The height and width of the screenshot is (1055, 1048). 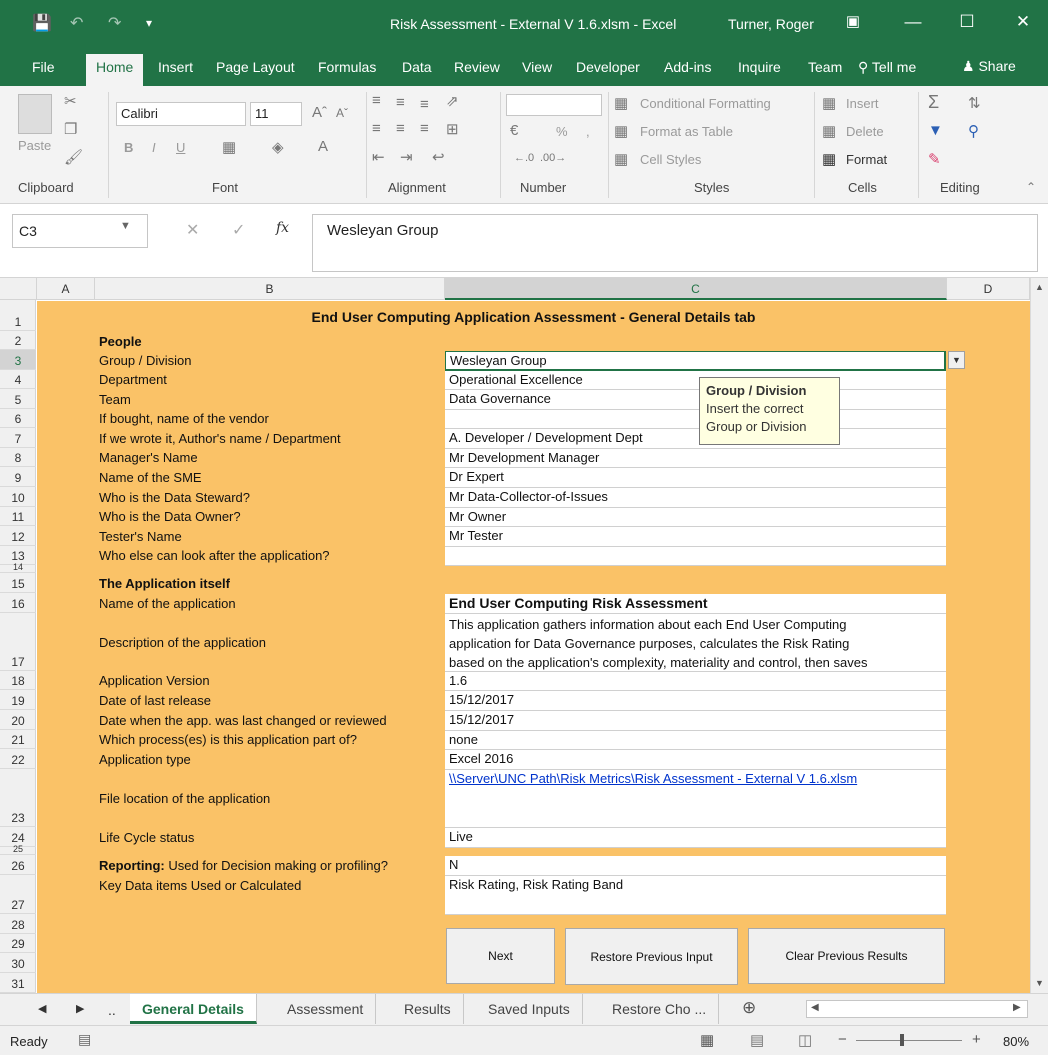 What do you see at coordinates (696, 289) in the screenshot?
I see `column-header-c: C` at bounding box center [696, 289].